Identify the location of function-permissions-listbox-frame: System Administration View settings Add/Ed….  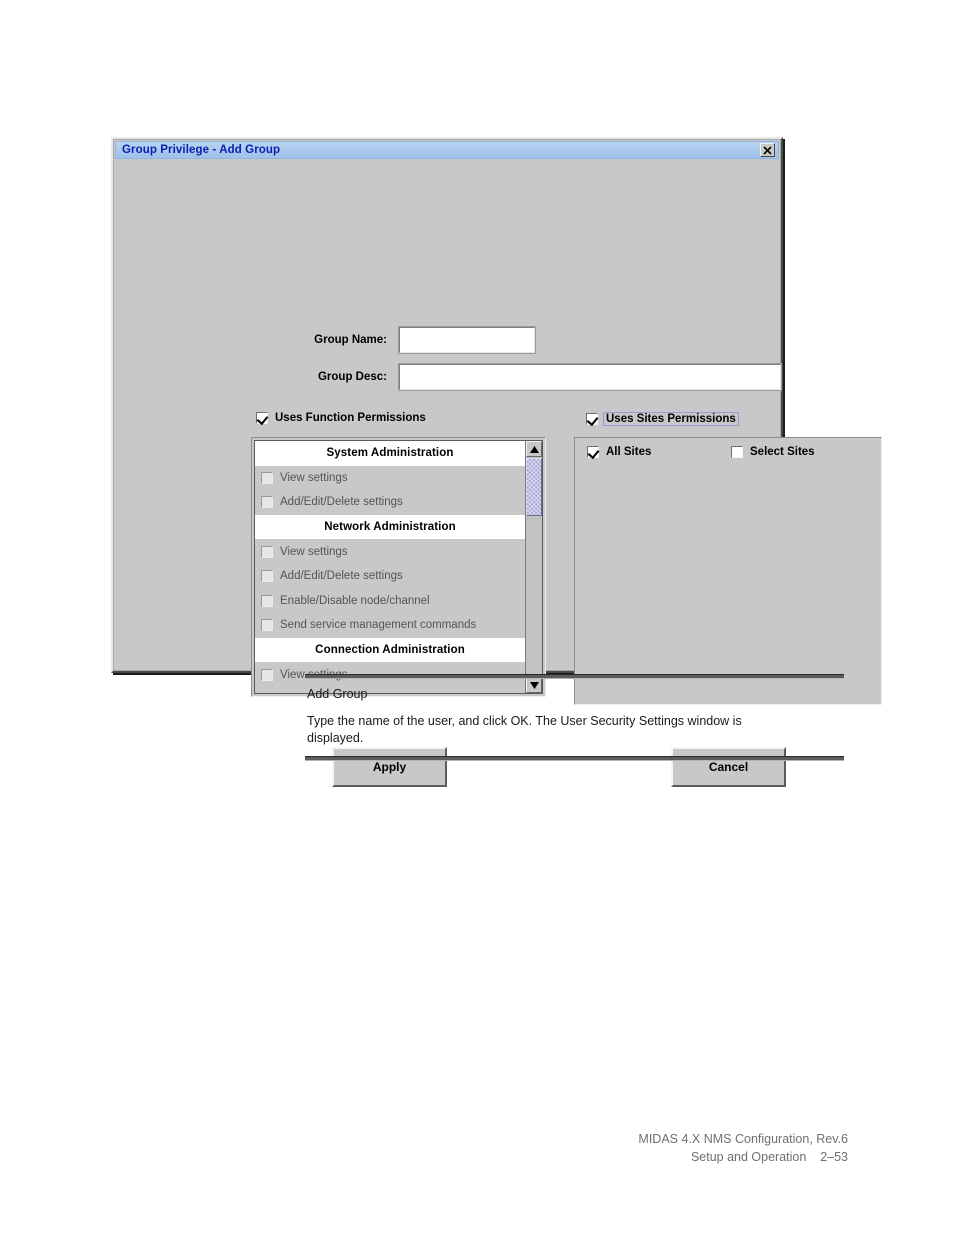
(398, 567).